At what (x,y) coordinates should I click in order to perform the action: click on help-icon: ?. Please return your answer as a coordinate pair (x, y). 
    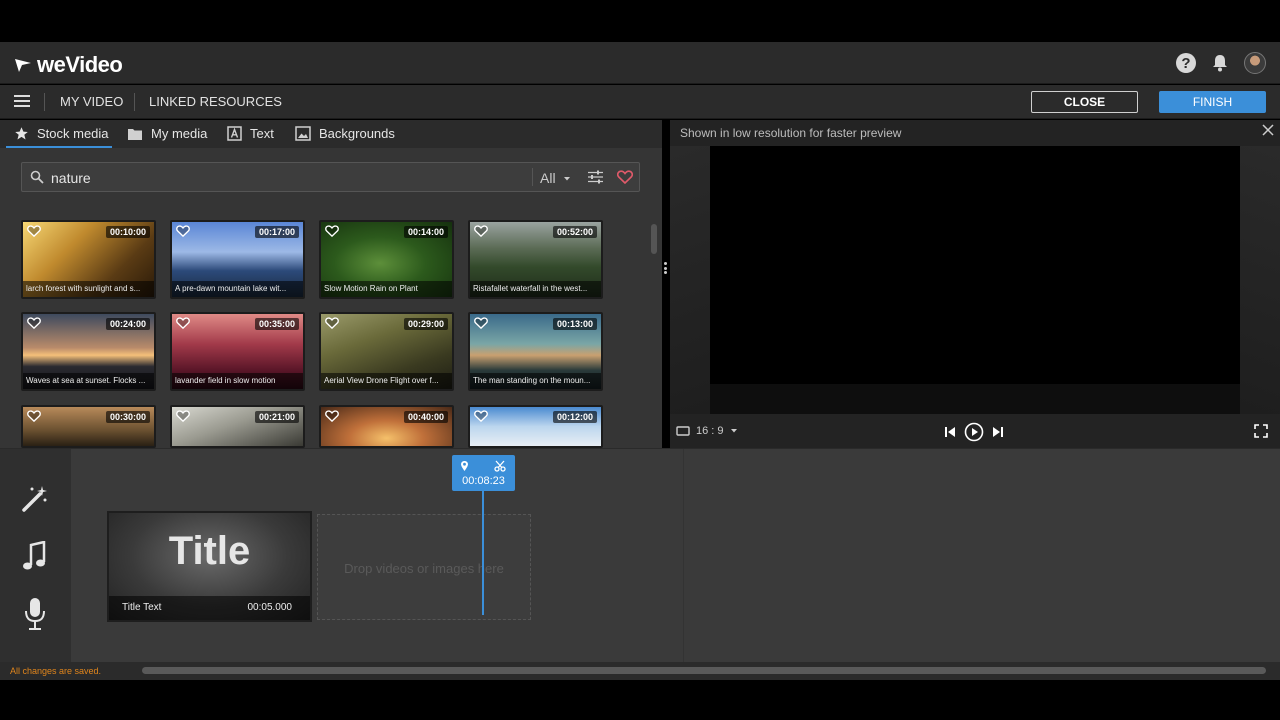
    Looking at the image, I should click on (1186, 63).